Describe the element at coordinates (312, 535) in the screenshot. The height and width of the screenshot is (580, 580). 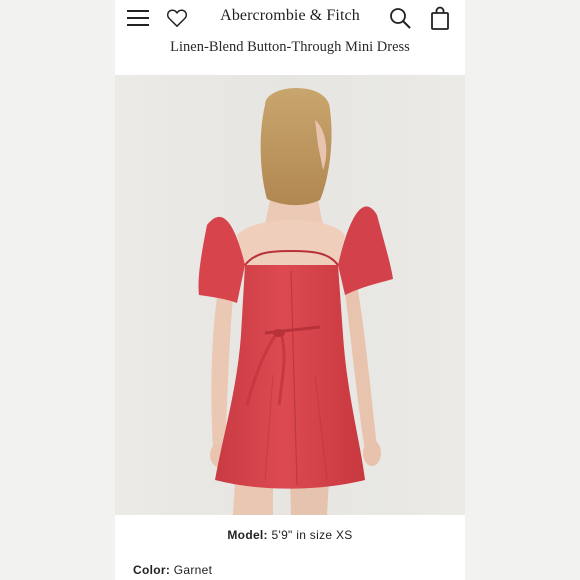
I see `model-value: 5'9" in size XS` at that location.